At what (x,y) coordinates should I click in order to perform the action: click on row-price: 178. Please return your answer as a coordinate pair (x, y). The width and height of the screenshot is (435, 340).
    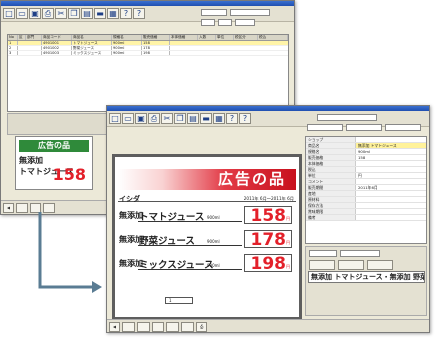
    Looking at the image, I should click on (156, 48).